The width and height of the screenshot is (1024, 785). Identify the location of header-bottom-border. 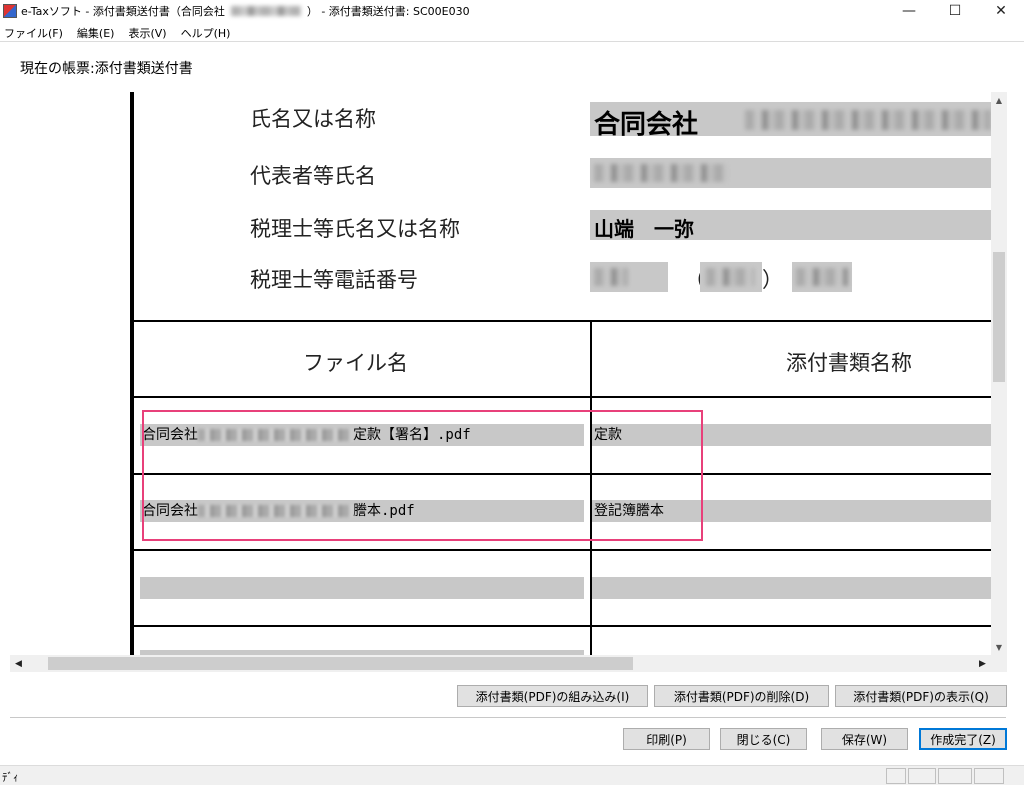
(562, 397).